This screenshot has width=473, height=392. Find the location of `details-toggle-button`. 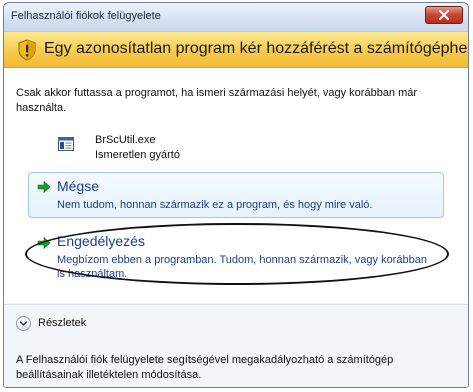

details-toggle-button is located at coordinates (23, 323).